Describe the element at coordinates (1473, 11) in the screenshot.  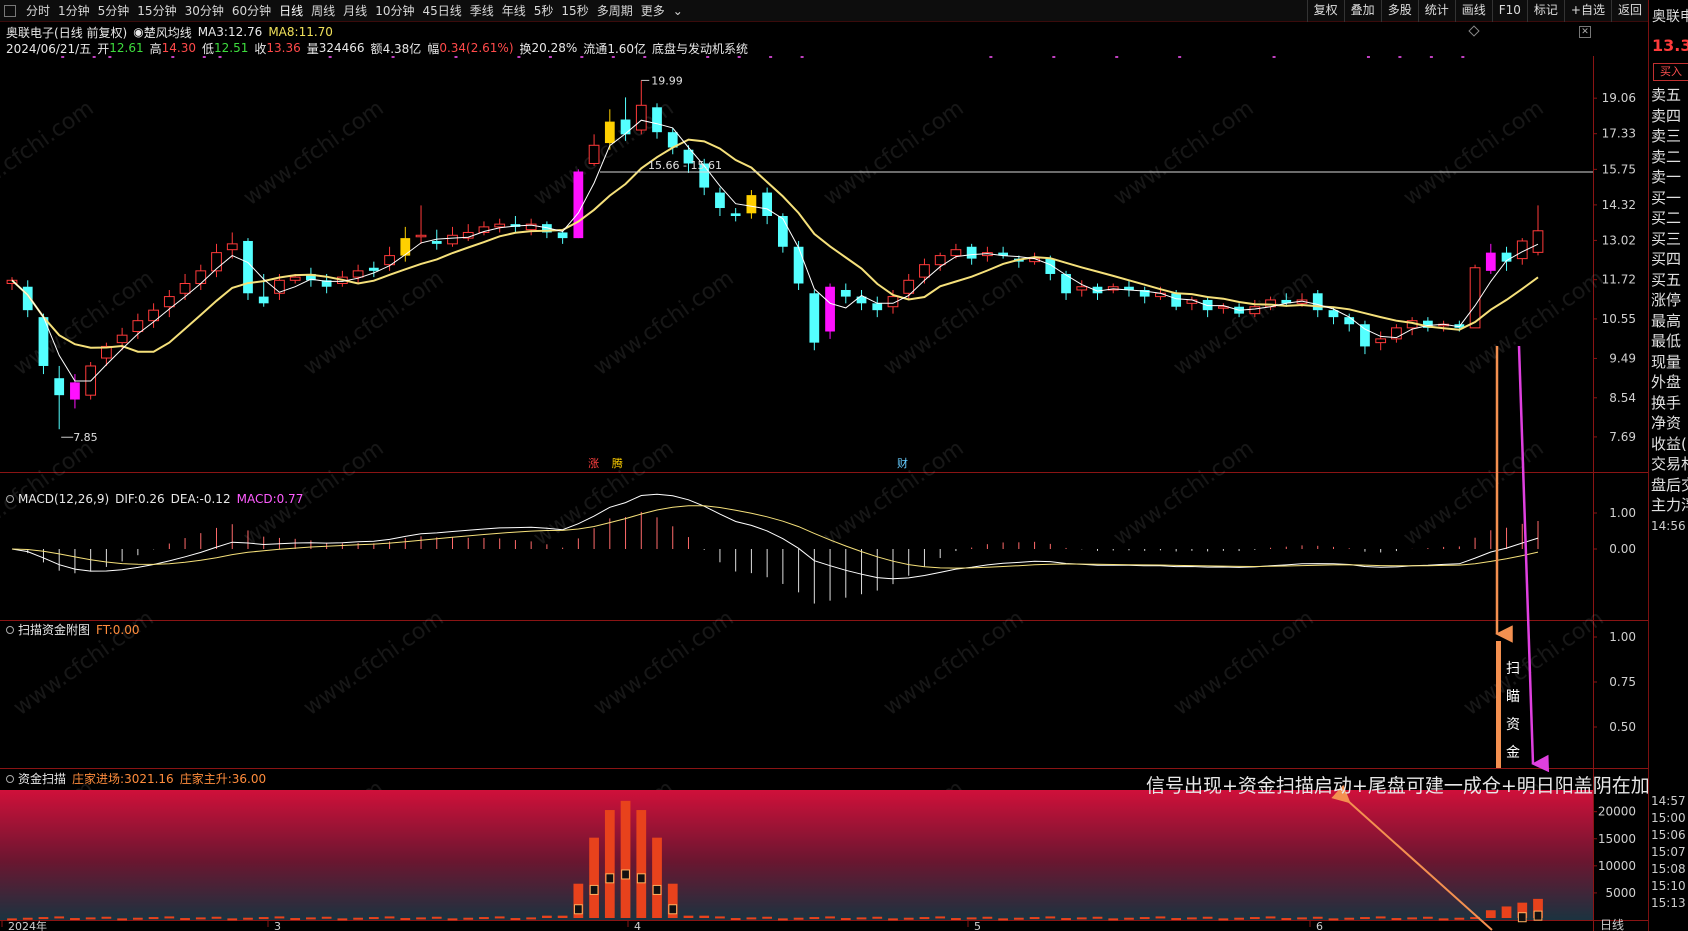
I see `toolbar-button: 画线` at that location.